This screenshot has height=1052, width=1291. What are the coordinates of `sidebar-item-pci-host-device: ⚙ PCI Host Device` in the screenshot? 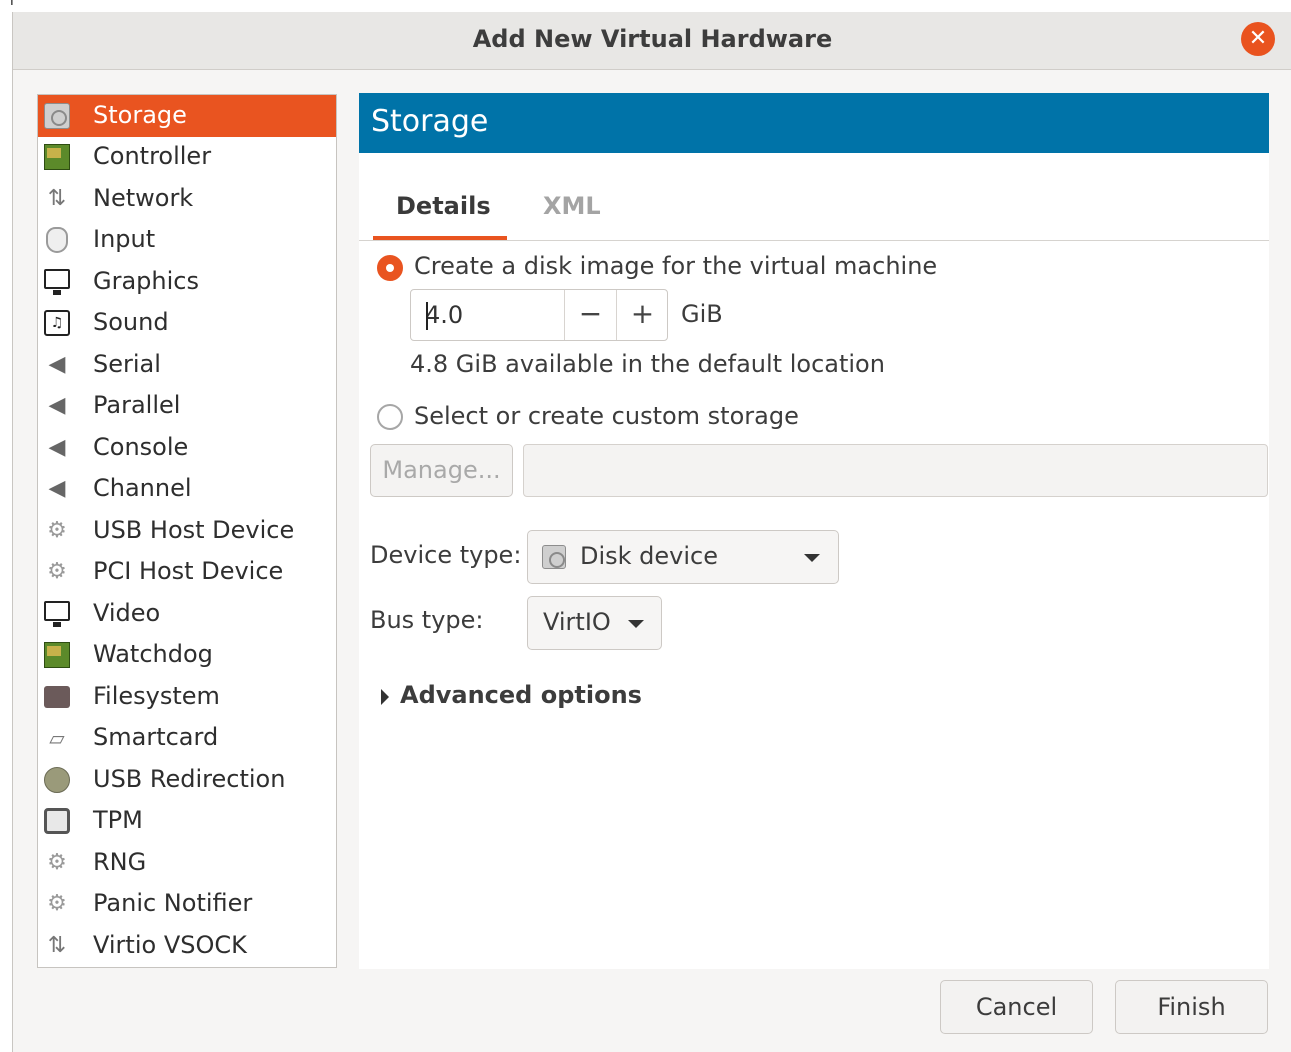 It's located at (187, 572).